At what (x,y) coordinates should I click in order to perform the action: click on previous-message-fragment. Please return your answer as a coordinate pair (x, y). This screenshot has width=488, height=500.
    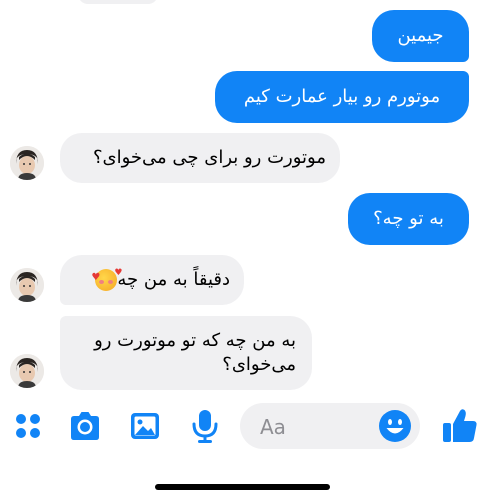
    Looking at the image, I should click on (118, 2).